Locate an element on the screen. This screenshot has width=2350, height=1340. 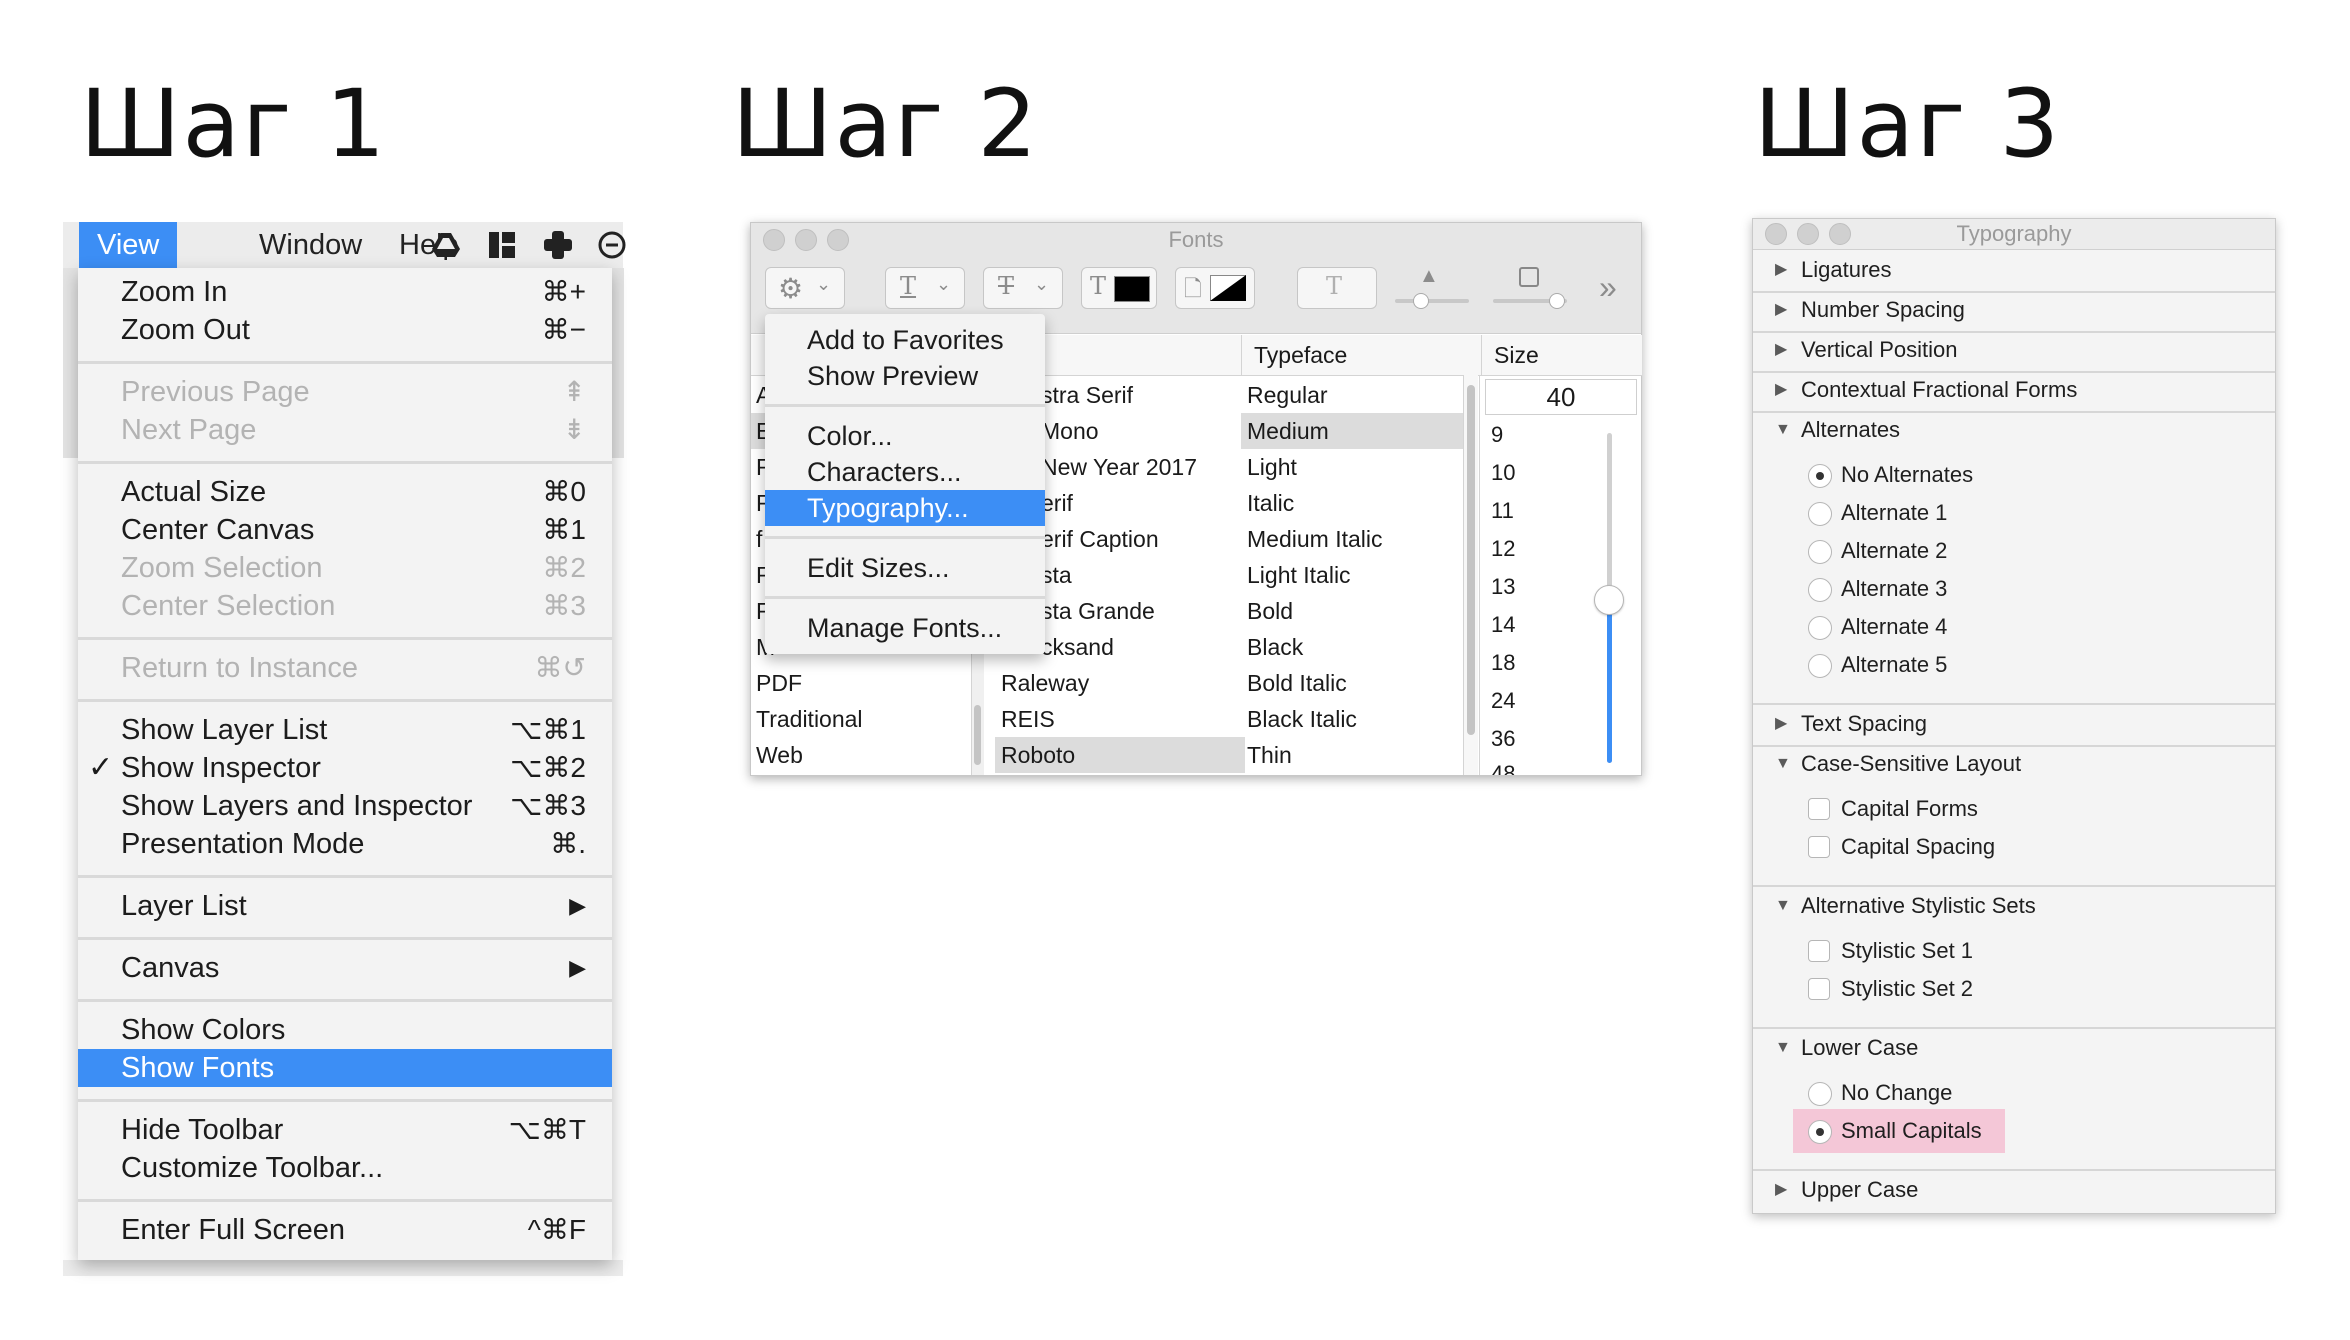
family-item: Mono is located at coordinates (1070, 431).